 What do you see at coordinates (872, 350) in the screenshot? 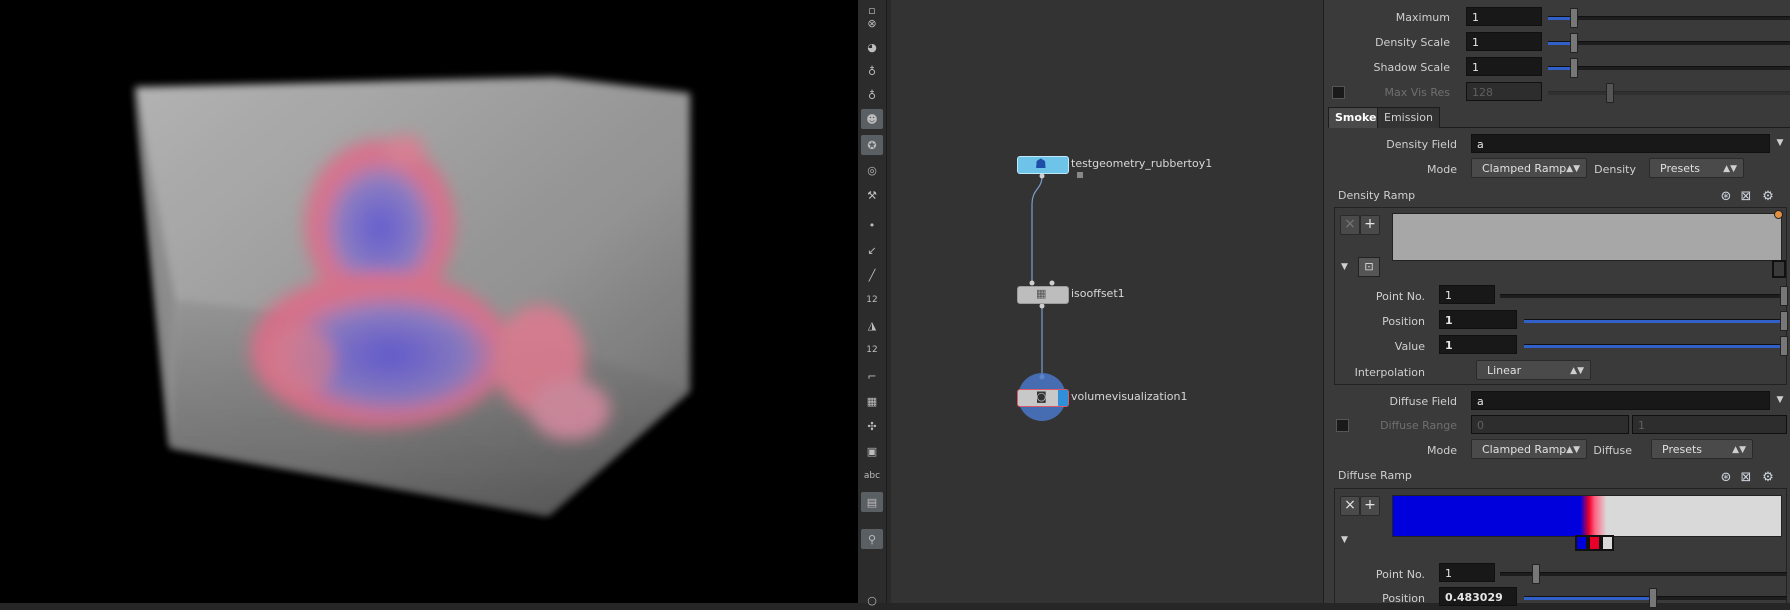
I see `number-icon-2: 12` at bounding box center [872, 350].